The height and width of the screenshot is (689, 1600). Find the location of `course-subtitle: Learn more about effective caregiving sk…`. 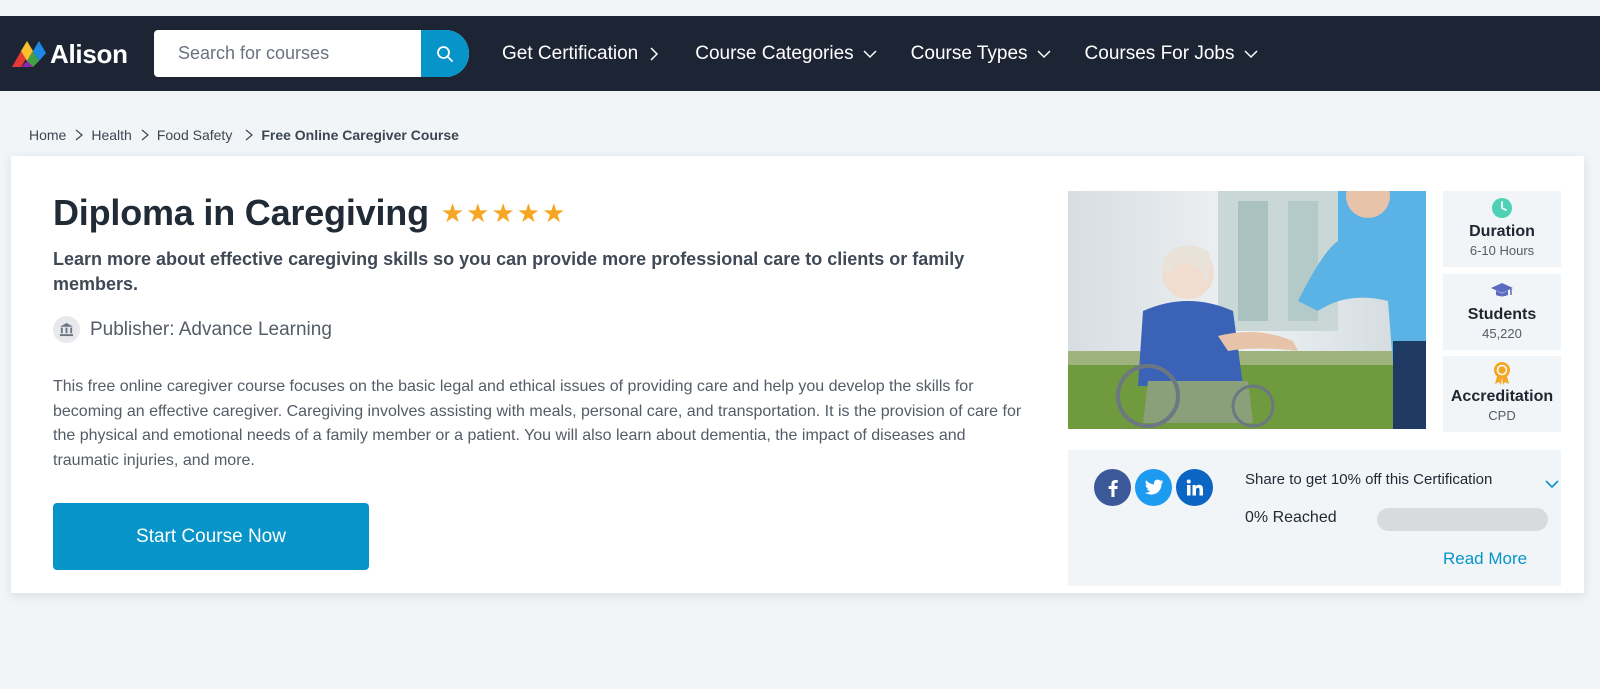

course-subtitle: Learn more about effective caregiving sk… is located at coordinates (509, 271).